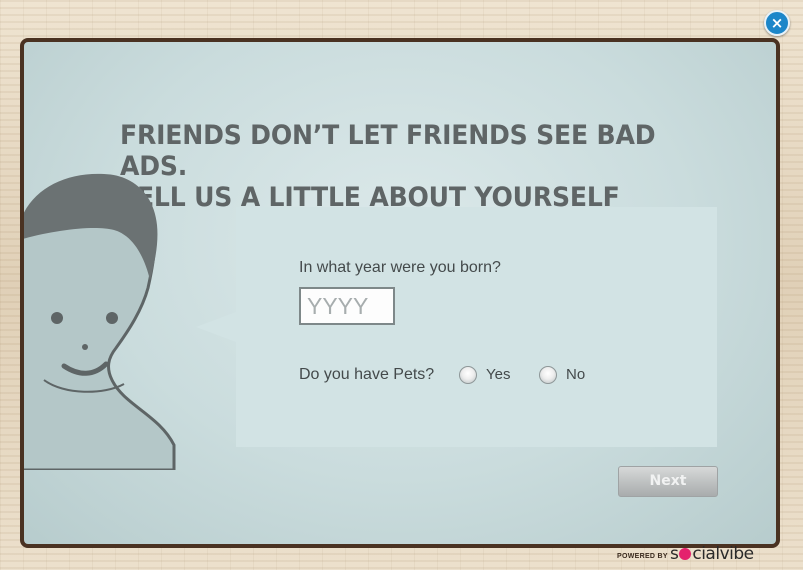  I want to click on birth-year-input, so click(347, 306).